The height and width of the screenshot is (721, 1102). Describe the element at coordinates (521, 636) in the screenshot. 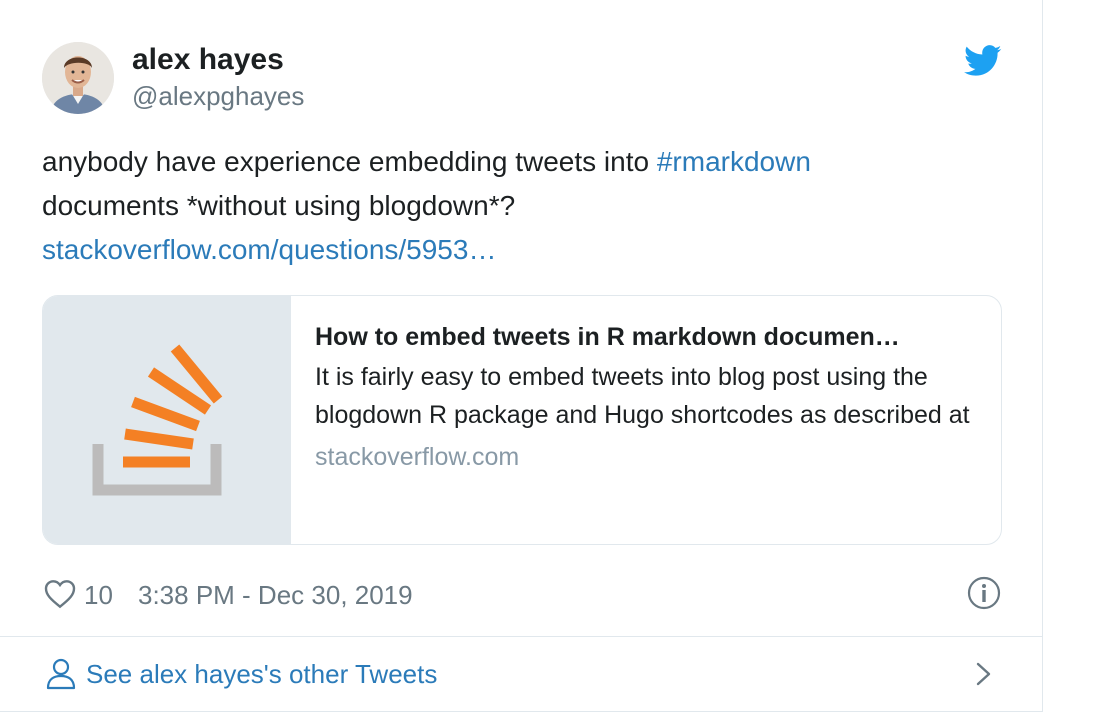

I see `divider` at that location.